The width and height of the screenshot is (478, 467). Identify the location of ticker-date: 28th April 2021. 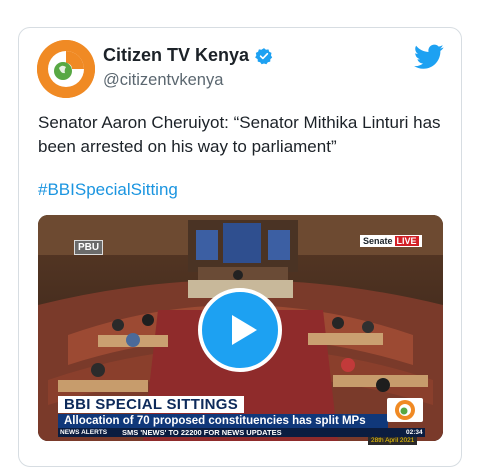
(393, 441).